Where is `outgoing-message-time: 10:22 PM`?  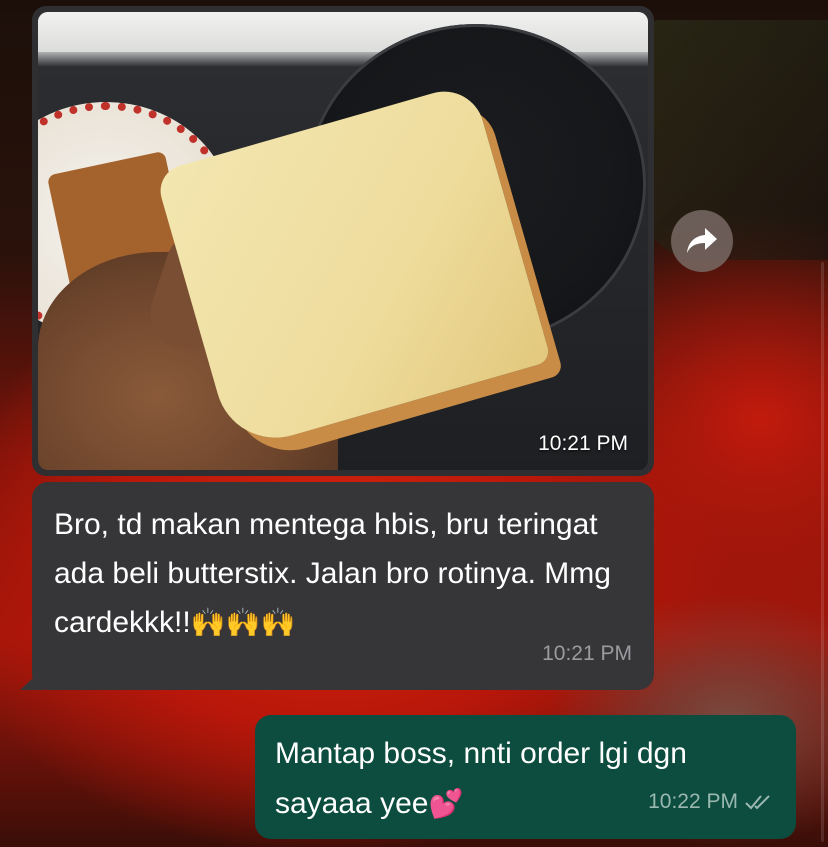
outgoing-message-time: 10:22 PM is located at coordinates (693, 801).